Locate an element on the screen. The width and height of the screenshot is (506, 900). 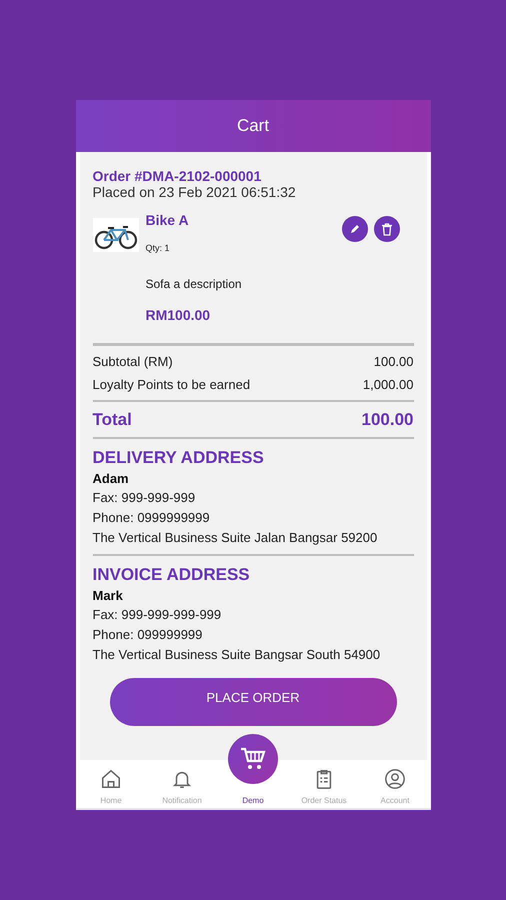
product-quantity: Qty: 1 is located at coordinates (158, 248).